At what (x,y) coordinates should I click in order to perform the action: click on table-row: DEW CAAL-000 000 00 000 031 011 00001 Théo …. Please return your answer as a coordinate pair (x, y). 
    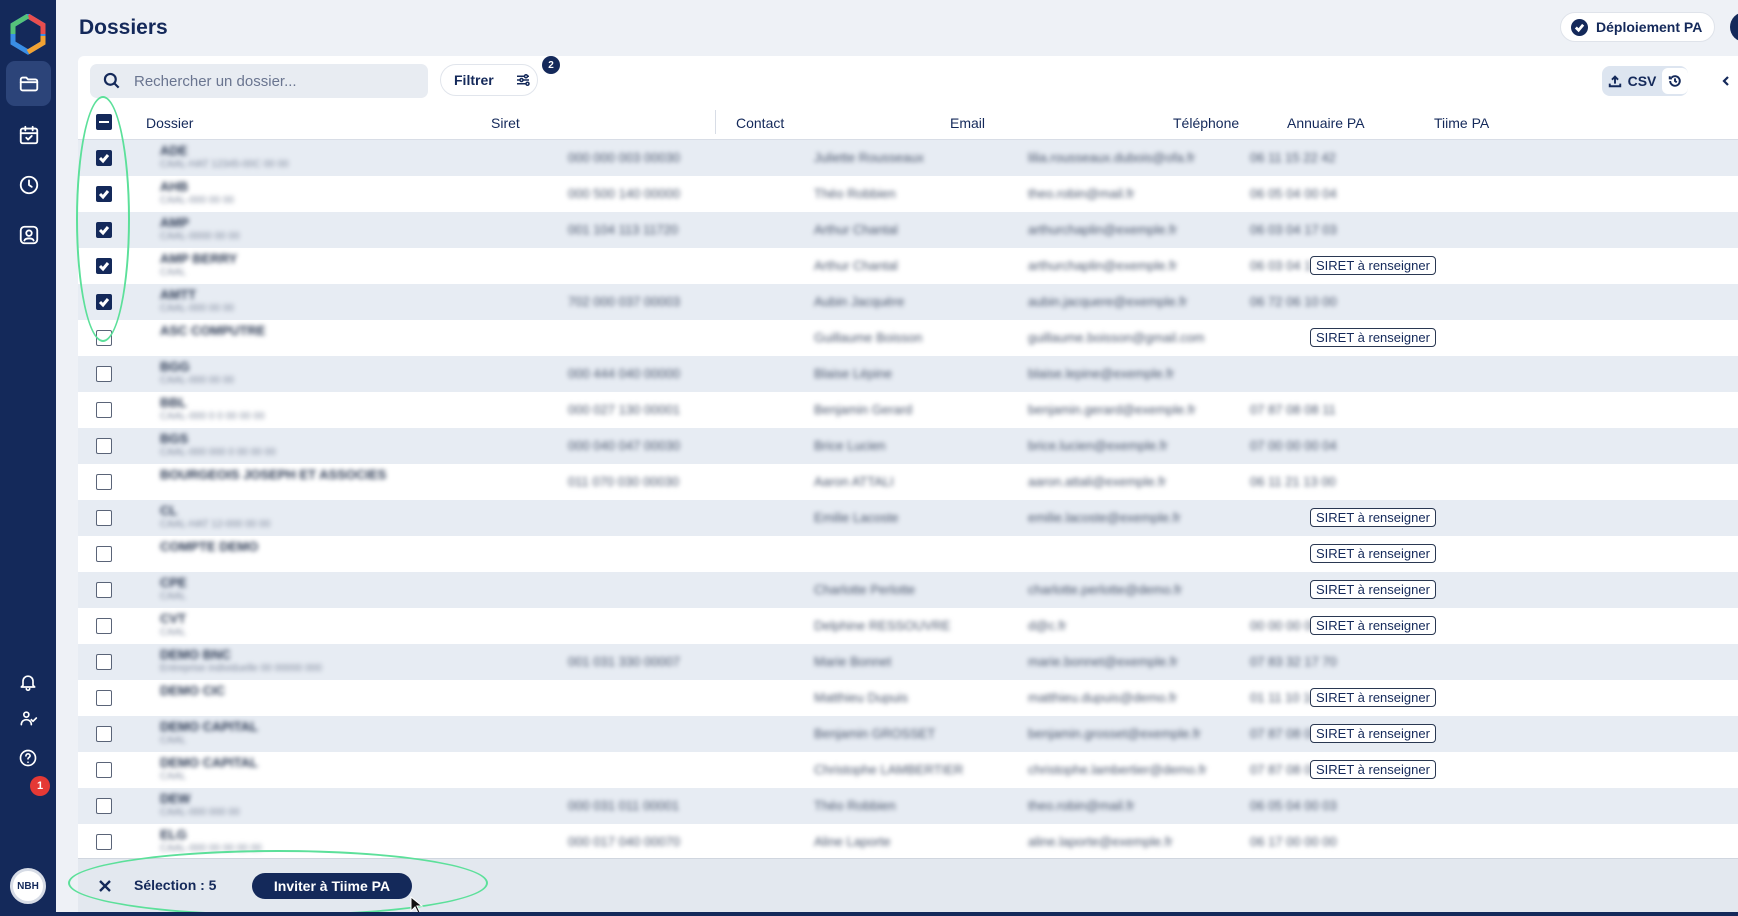
    Looking at the image, I should click on (908, 806).